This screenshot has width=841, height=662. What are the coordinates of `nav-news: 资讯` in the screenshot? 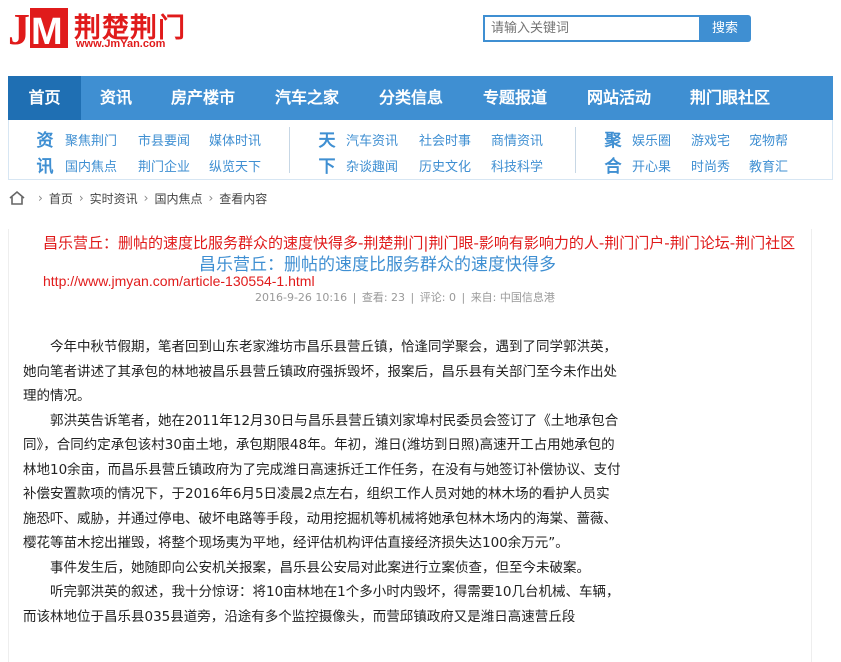 It's located at (116, 98).